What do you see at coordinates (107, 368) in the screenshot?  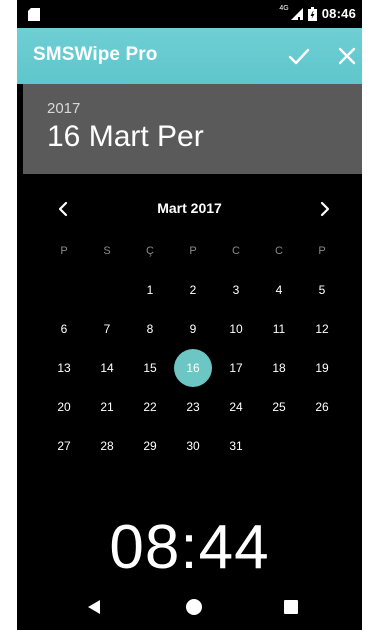 I see `calendar-day: 14` at bounding box center [107, 368].